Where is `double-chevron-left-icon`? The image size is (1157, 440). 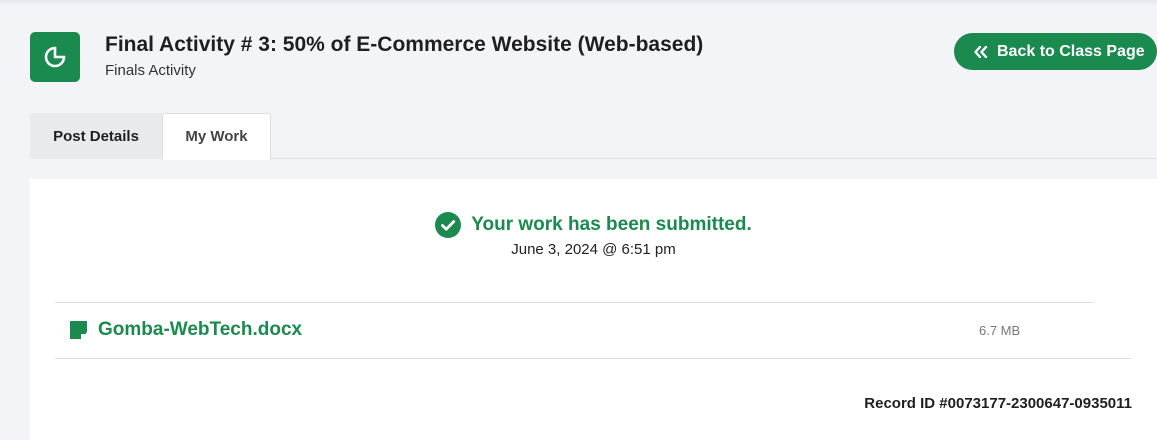 double-chevron-left-icon is located at coordinates (981, 51).